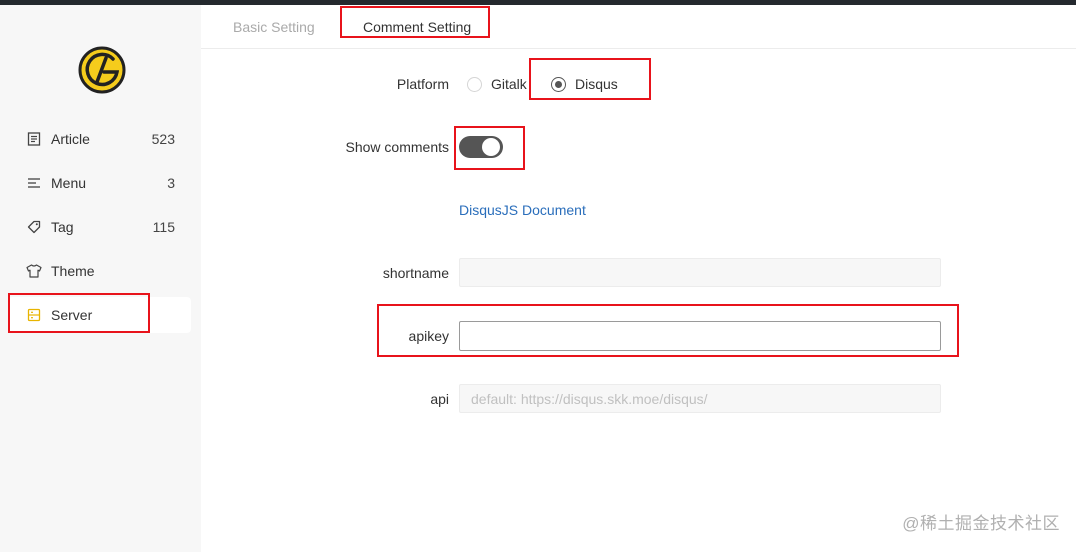 This screenshot has width=1076, height=552. What do you see at coordinates (700, 272) in the screenshot?
I see `shortname-input` at bounding box center [700, 272].